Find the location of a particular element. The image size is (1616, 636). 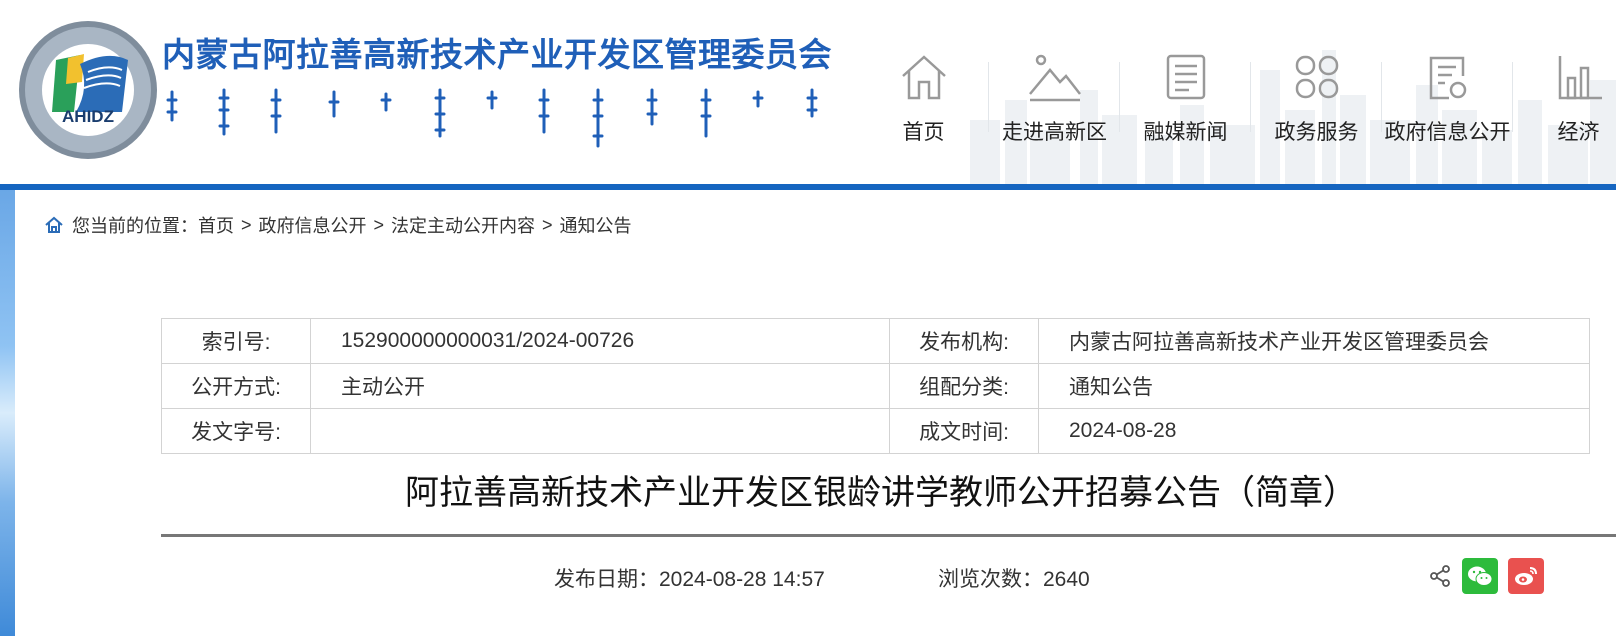

ahidz-logo: AHIDZ is located at coordinates (88, 90).